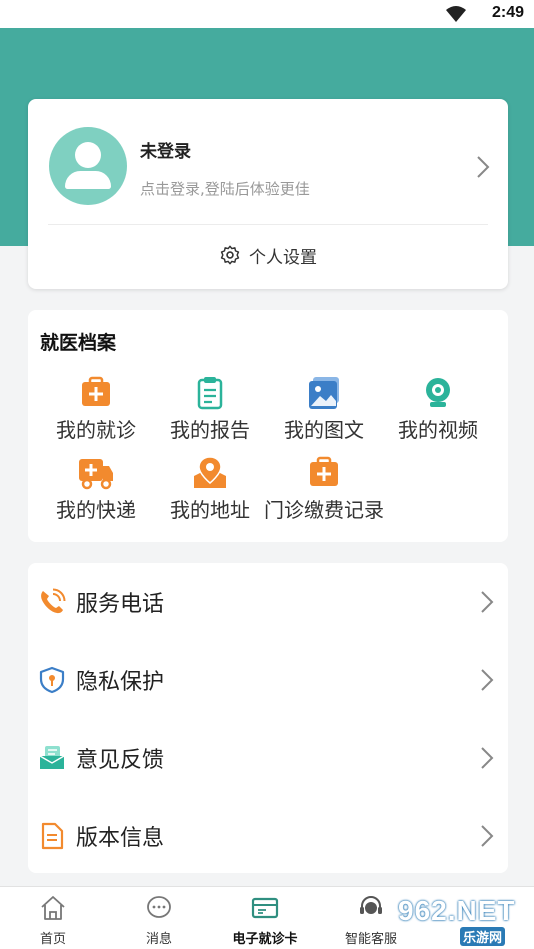 This screenshot has width=534, height=949. Describe the element at coordinates (268, 680) in the screenshot. I see `menu-item-privacy: 隐私保护` at that location.